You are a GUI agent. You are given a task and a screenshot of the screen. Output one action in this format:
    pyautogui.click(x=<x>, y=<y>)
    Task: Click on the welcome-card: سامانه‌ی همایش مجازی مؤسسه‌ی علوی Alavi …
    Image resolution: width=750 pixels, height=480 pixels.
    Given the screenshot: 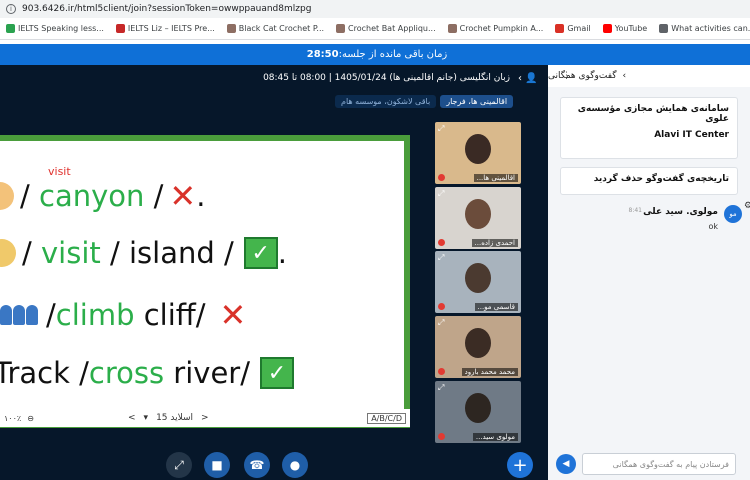 What is the action you would take?
    pyautogui.click(x=649, y=128)
    